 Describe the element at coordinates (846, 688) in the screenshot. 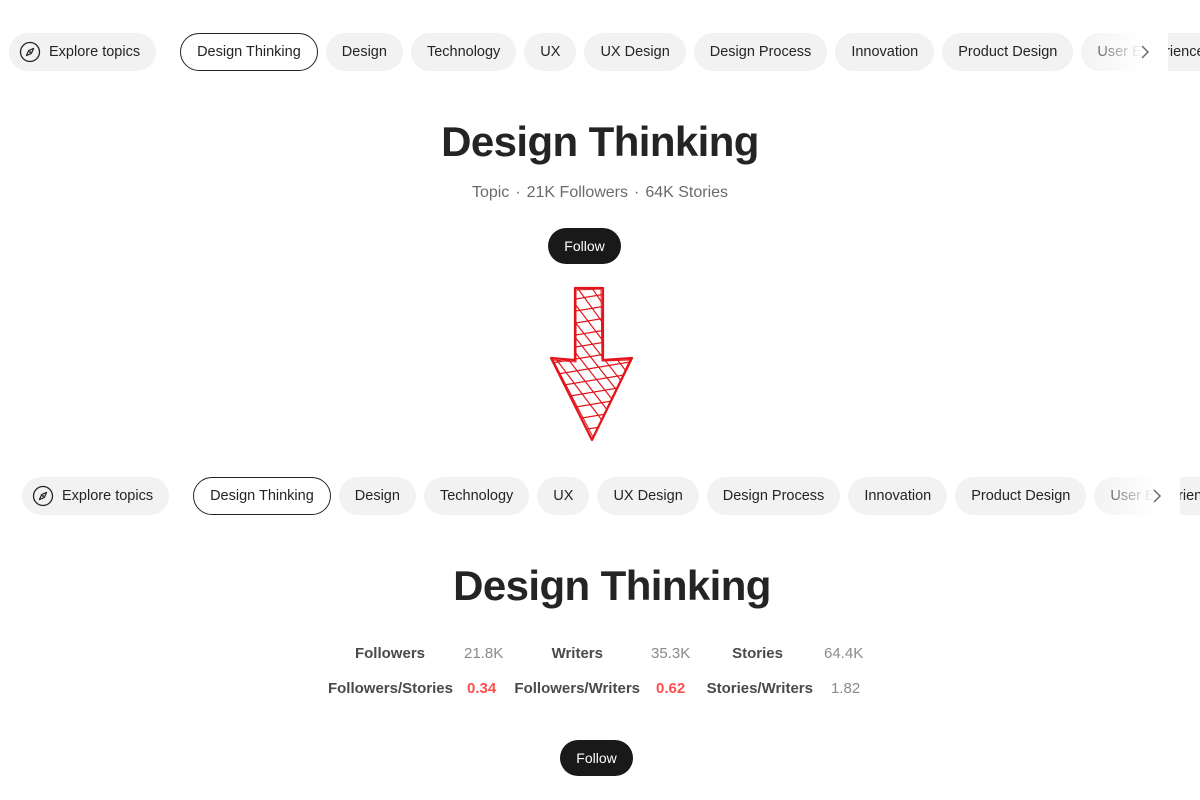

I see `stat-value-stories-writers: 1.82` at that location.